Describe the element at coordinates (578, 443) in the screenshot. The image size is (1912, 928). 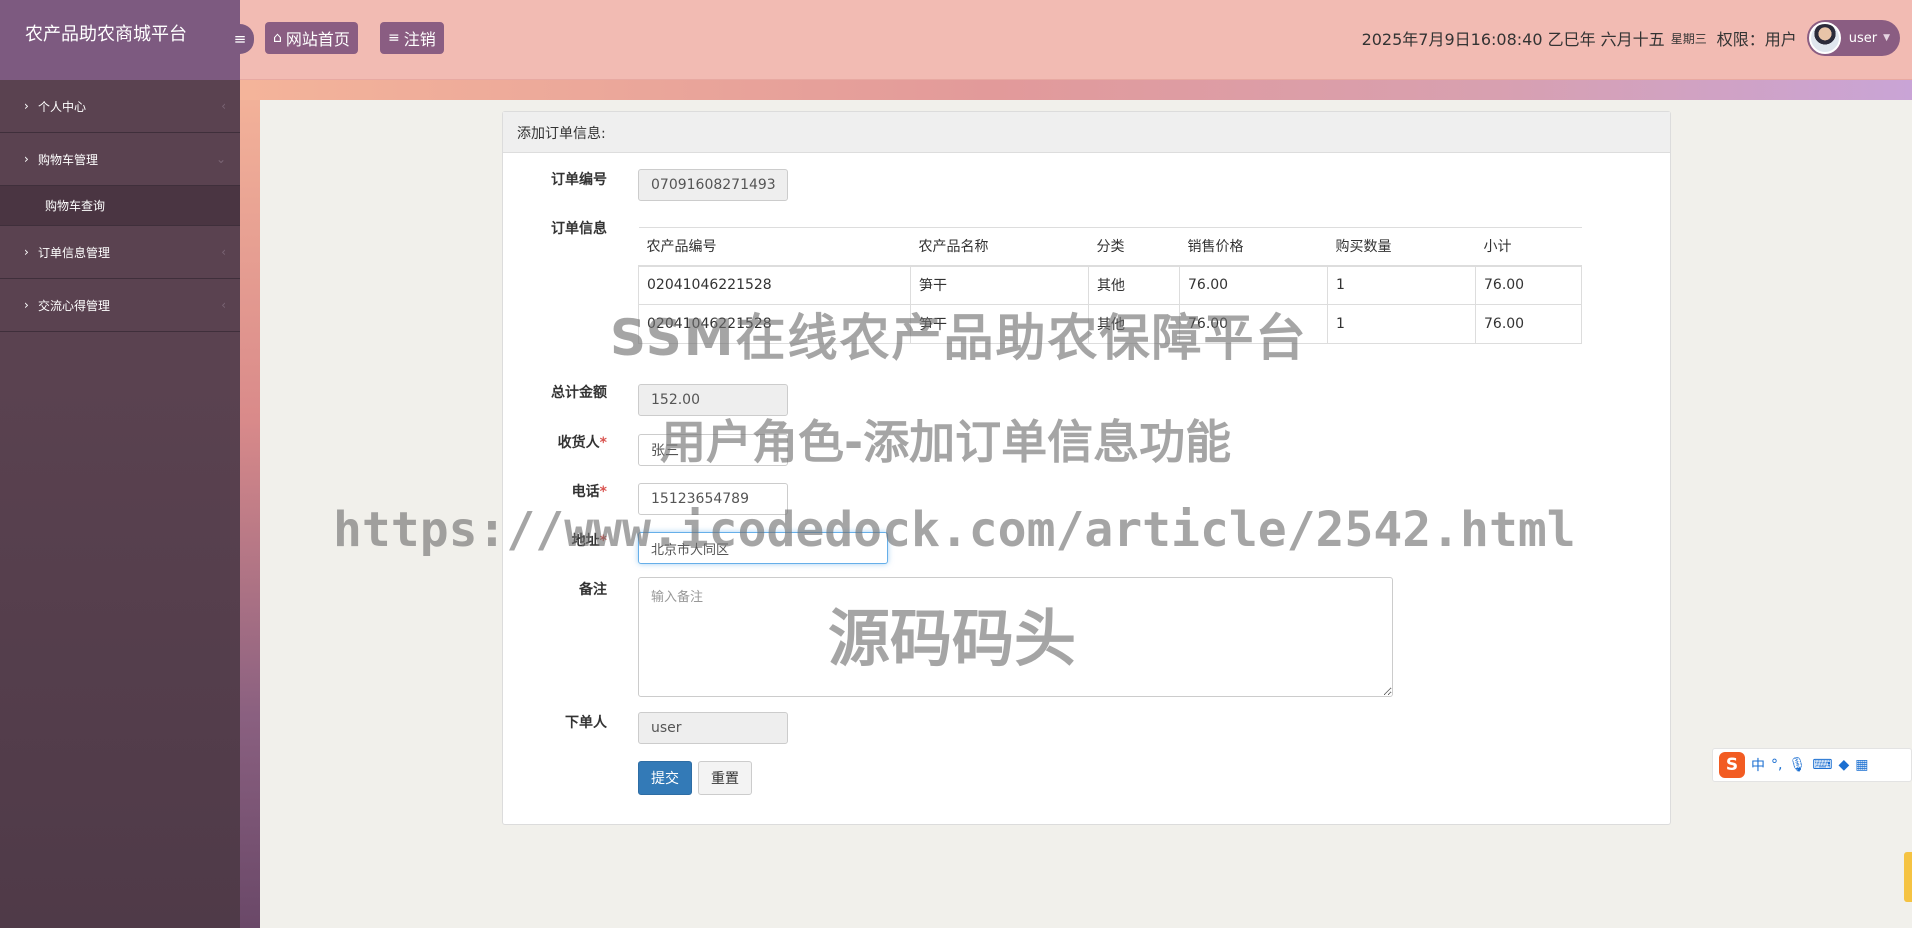
I see `receiver-label-text: 收货人` at that location.